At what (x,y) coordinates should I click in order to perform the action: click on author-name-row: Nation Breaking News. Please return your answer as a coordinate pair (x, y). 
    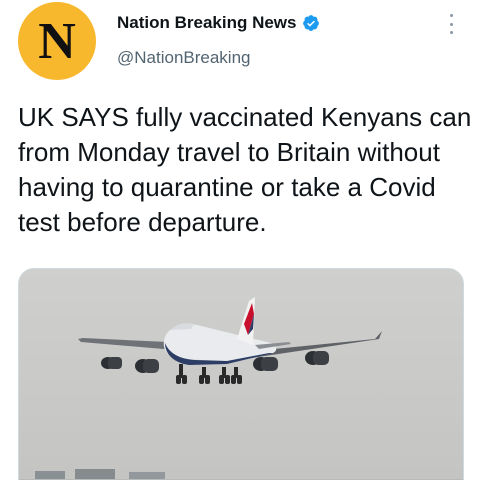
    Looking at the image, I should click on (218, 23).